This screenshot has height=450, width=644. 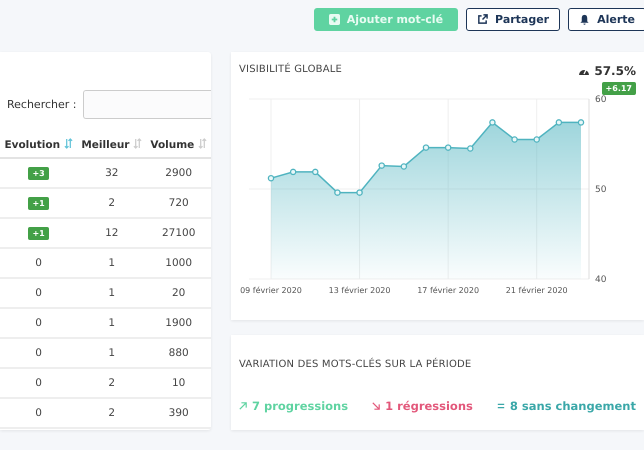 I want to click on column-header: Meilleur, so click(x=111, y=144).